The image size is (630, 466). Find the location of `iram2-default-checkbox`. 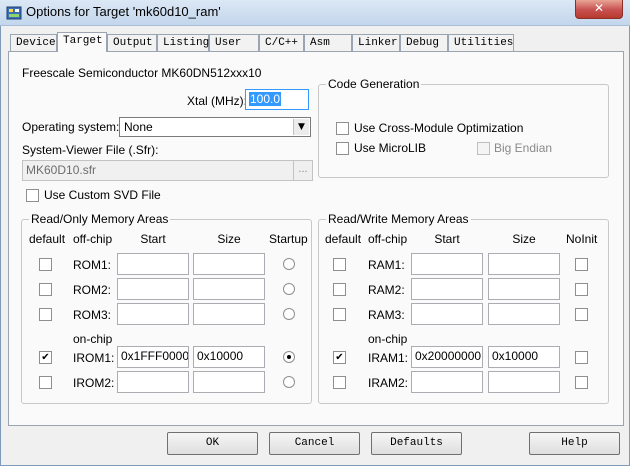

iram2-default-checkbox is located at coordinates (339, 382).